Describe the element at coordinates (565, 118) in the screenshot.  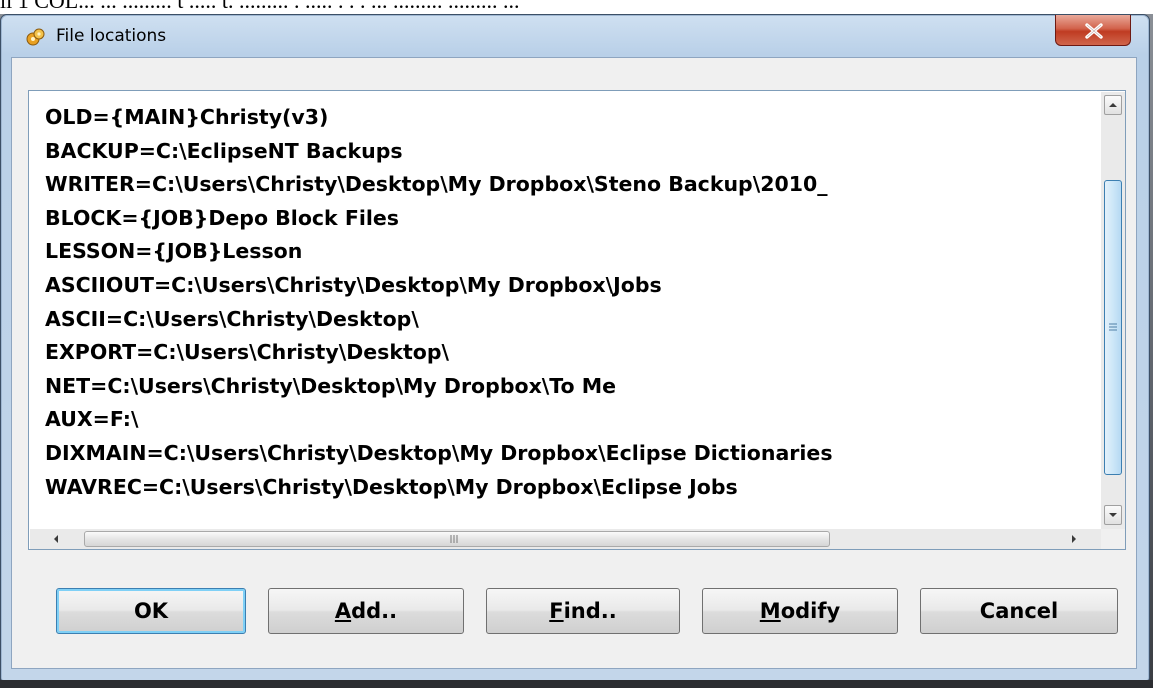
I see `list-item: OLD={MAIN}Christy(v3)` at that location.